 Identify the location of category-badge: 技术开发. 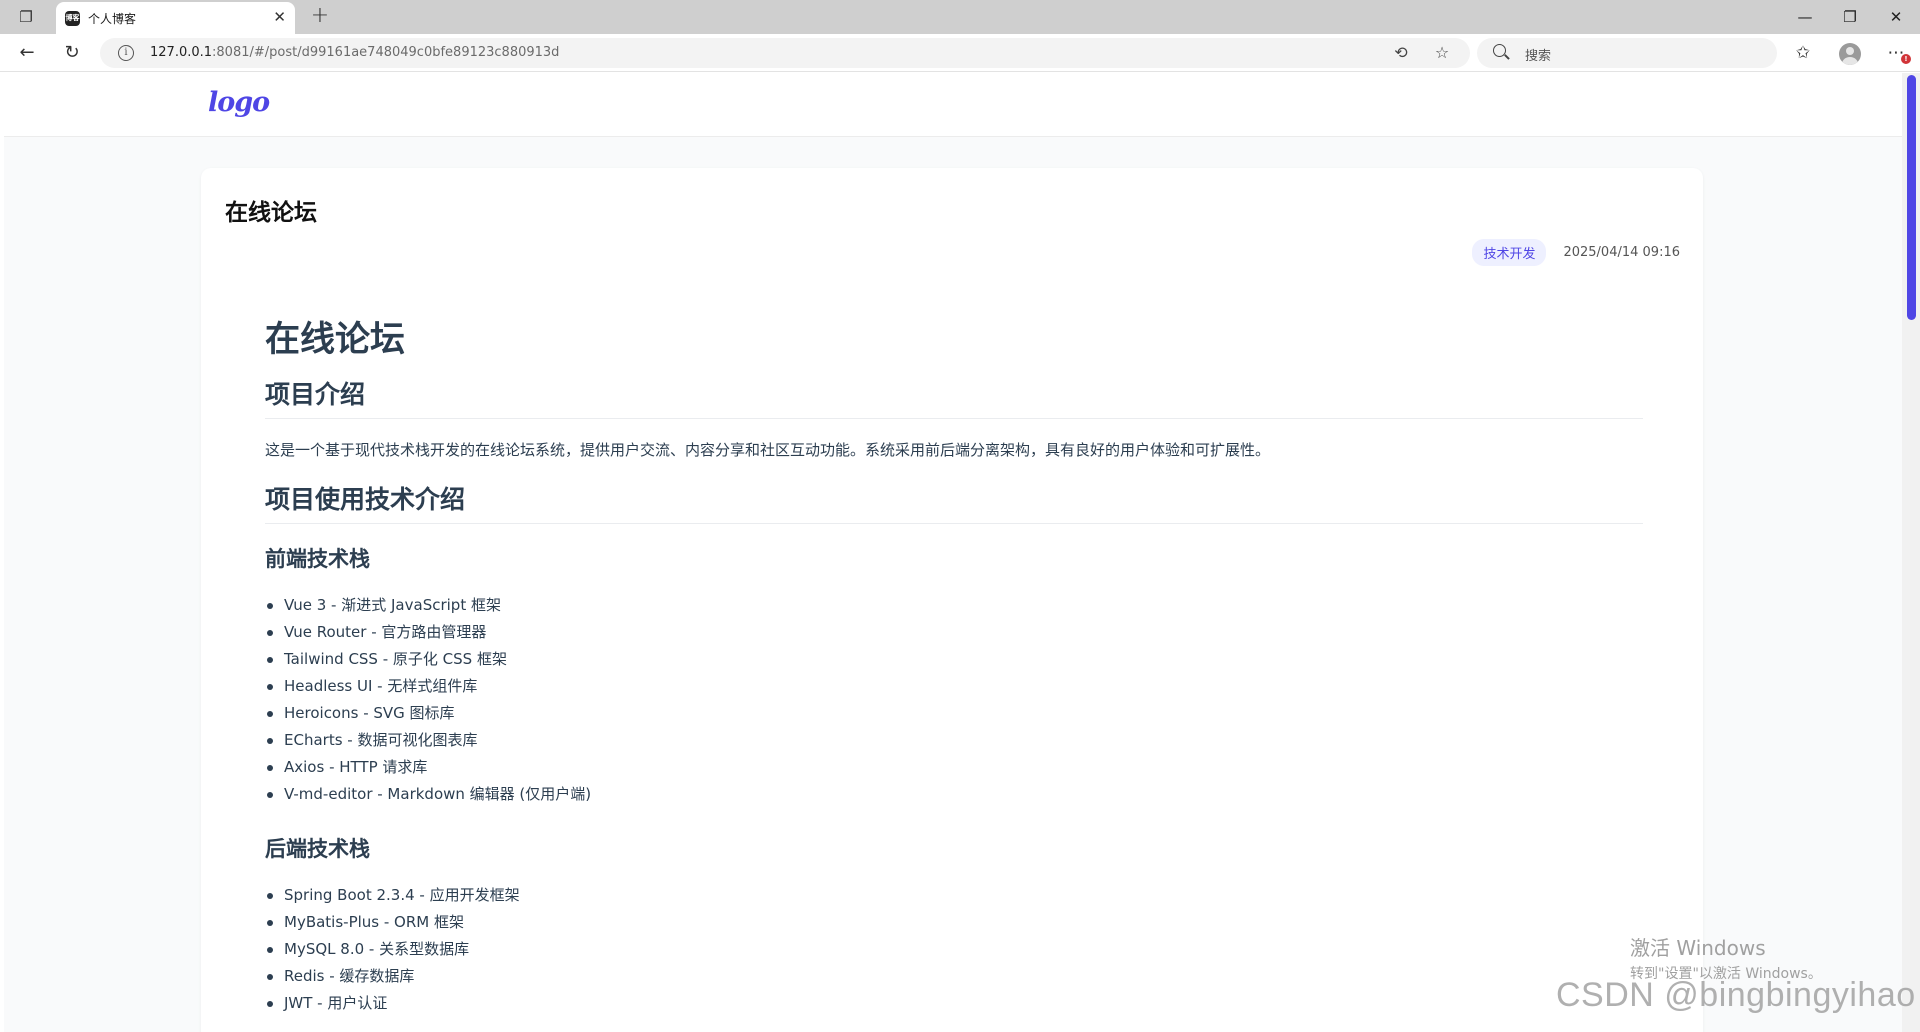
(1509, 252).